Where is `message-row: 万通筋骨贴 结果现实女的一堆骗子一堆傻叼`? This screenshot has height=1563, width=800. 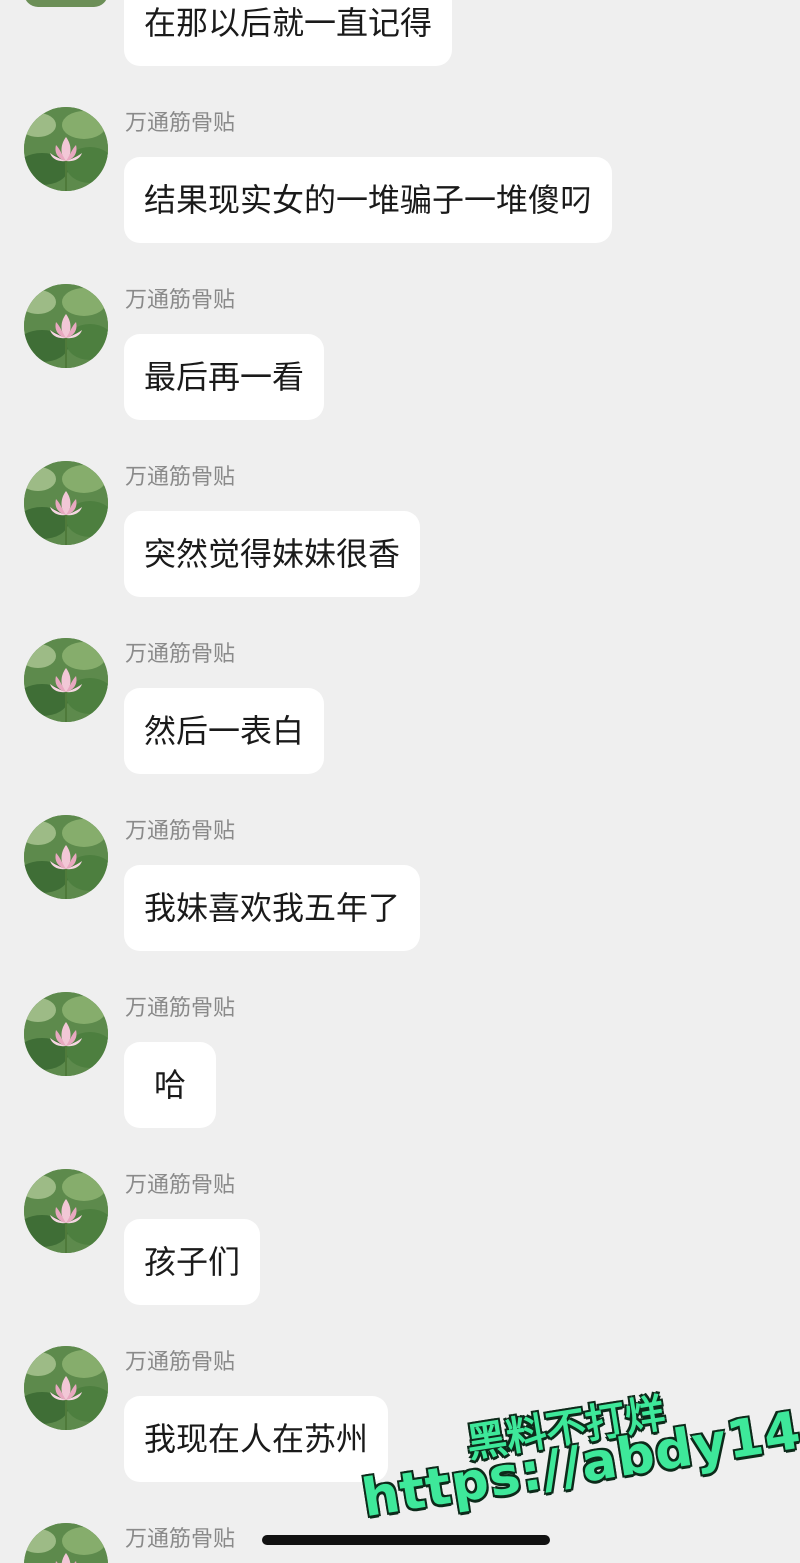 message-row: 万通筋骨贴 结果现实女的一堆骗子一堆傻叼 is located at coordinates (400, 195).